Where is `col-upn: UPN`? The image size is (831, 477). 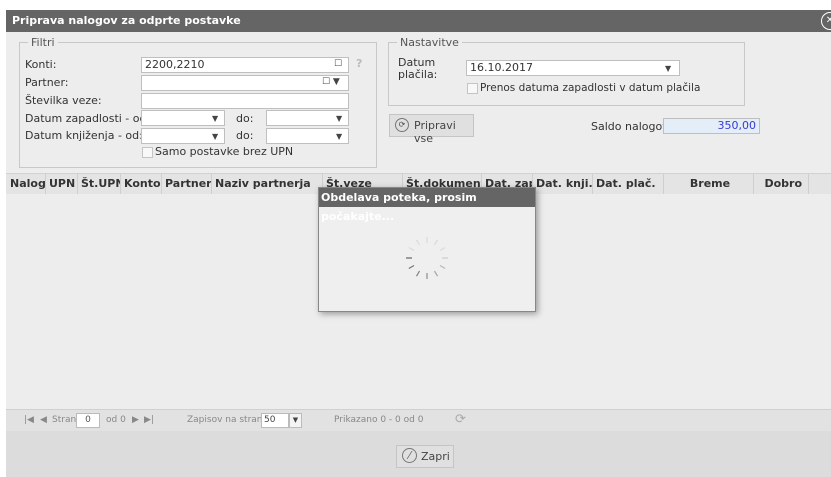
col-upn: UPN is located at coordinates (62, 184).